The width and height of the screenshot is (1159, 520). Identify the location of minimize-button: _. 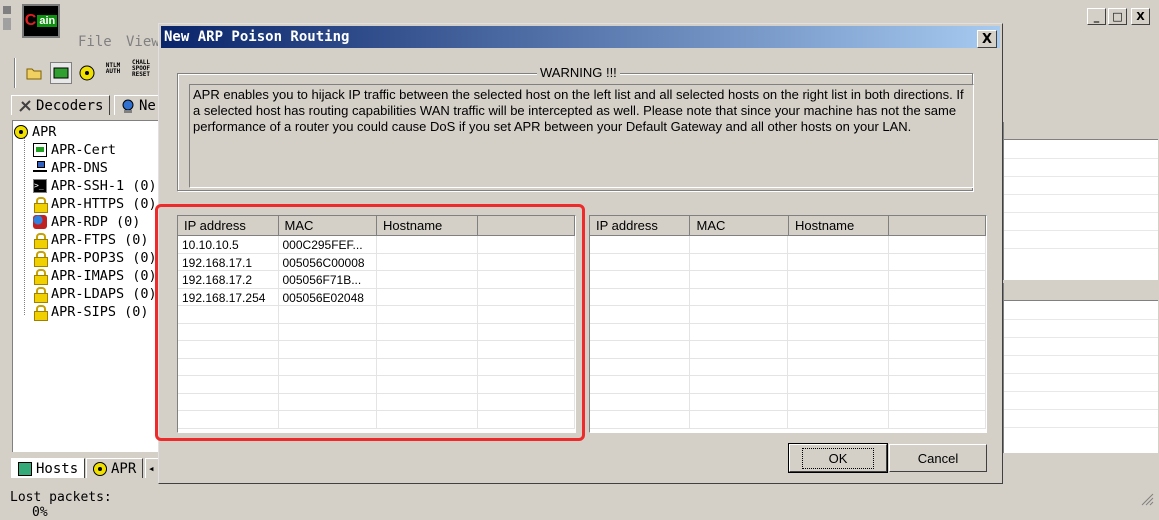
(1096, 16).